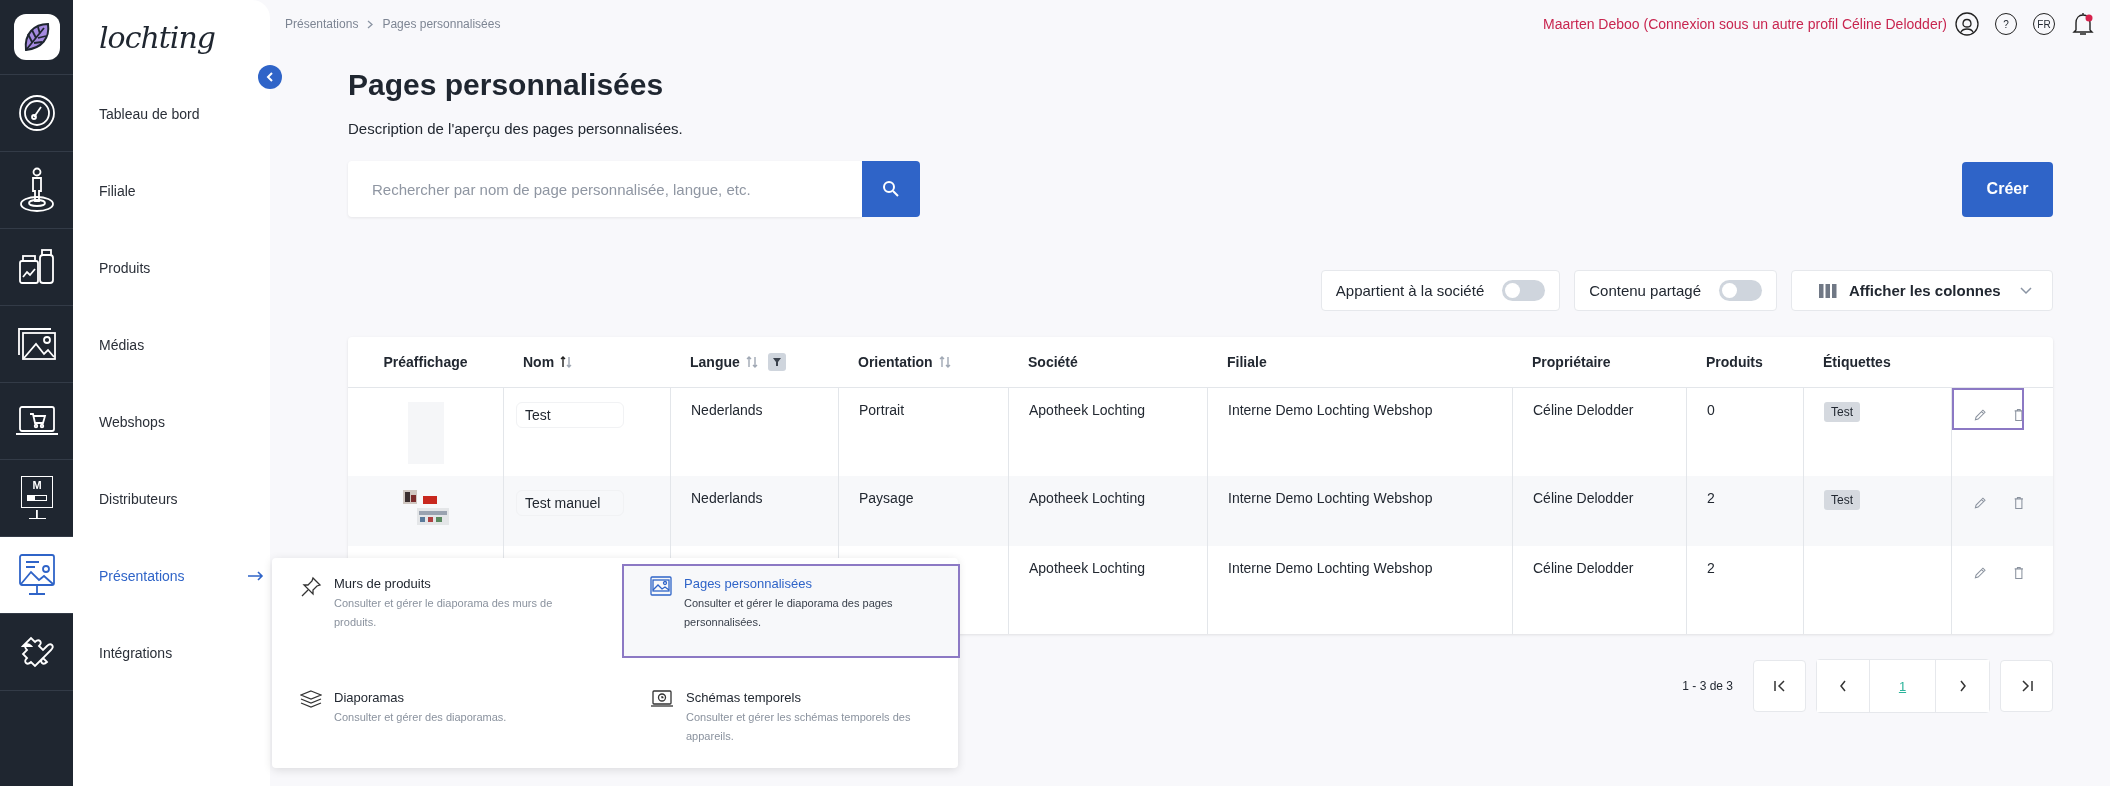 This screenshot has width=2110, height=786. I want to click on search-field: Rechercher par nom de page personnalisée, langue, etc., so click(605, 189).